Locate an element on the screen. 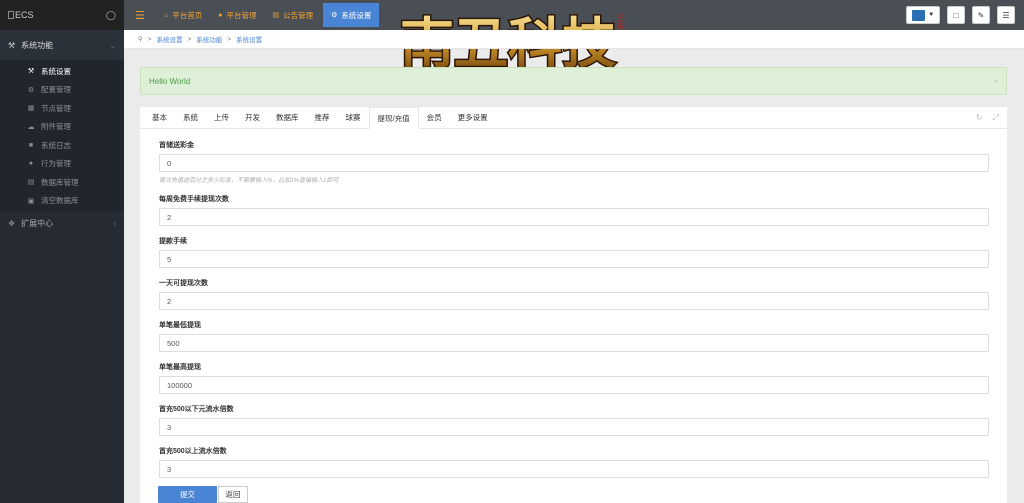 This screenshot has height=503, width=1024. user-menu-button: ☰ is located at coordinates (1006, 15).